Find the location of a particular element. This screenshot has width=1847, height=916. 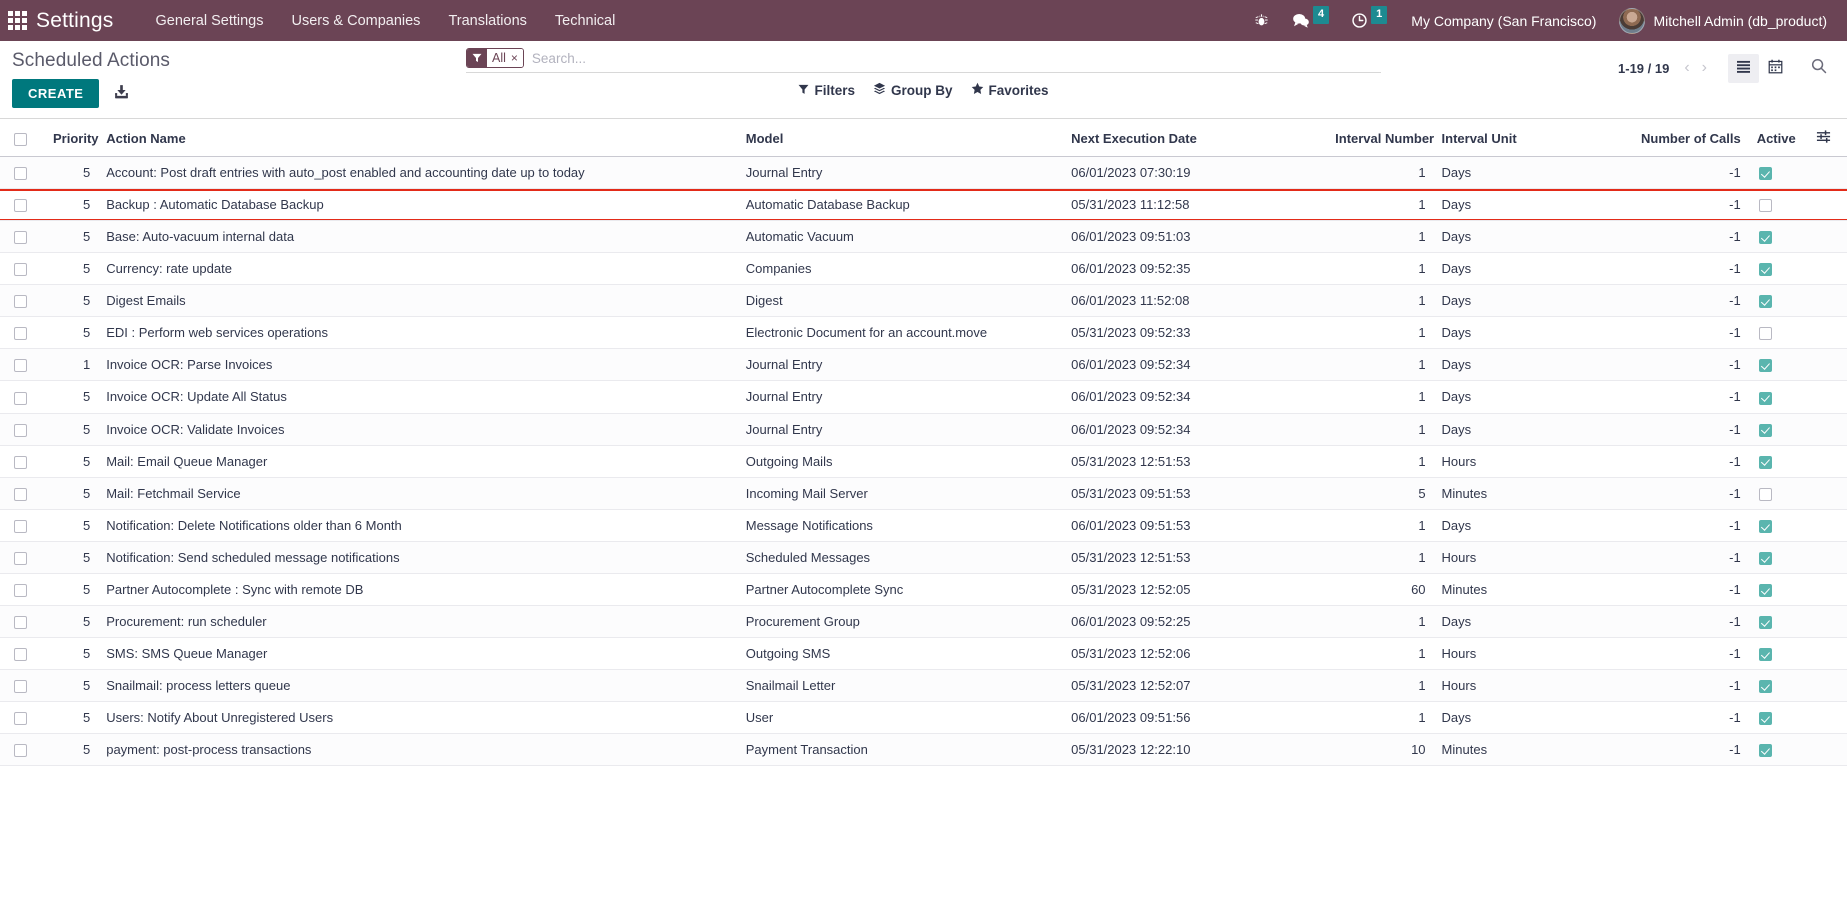

group-by-dropdown: Group By is located at coordinates (913, 90).